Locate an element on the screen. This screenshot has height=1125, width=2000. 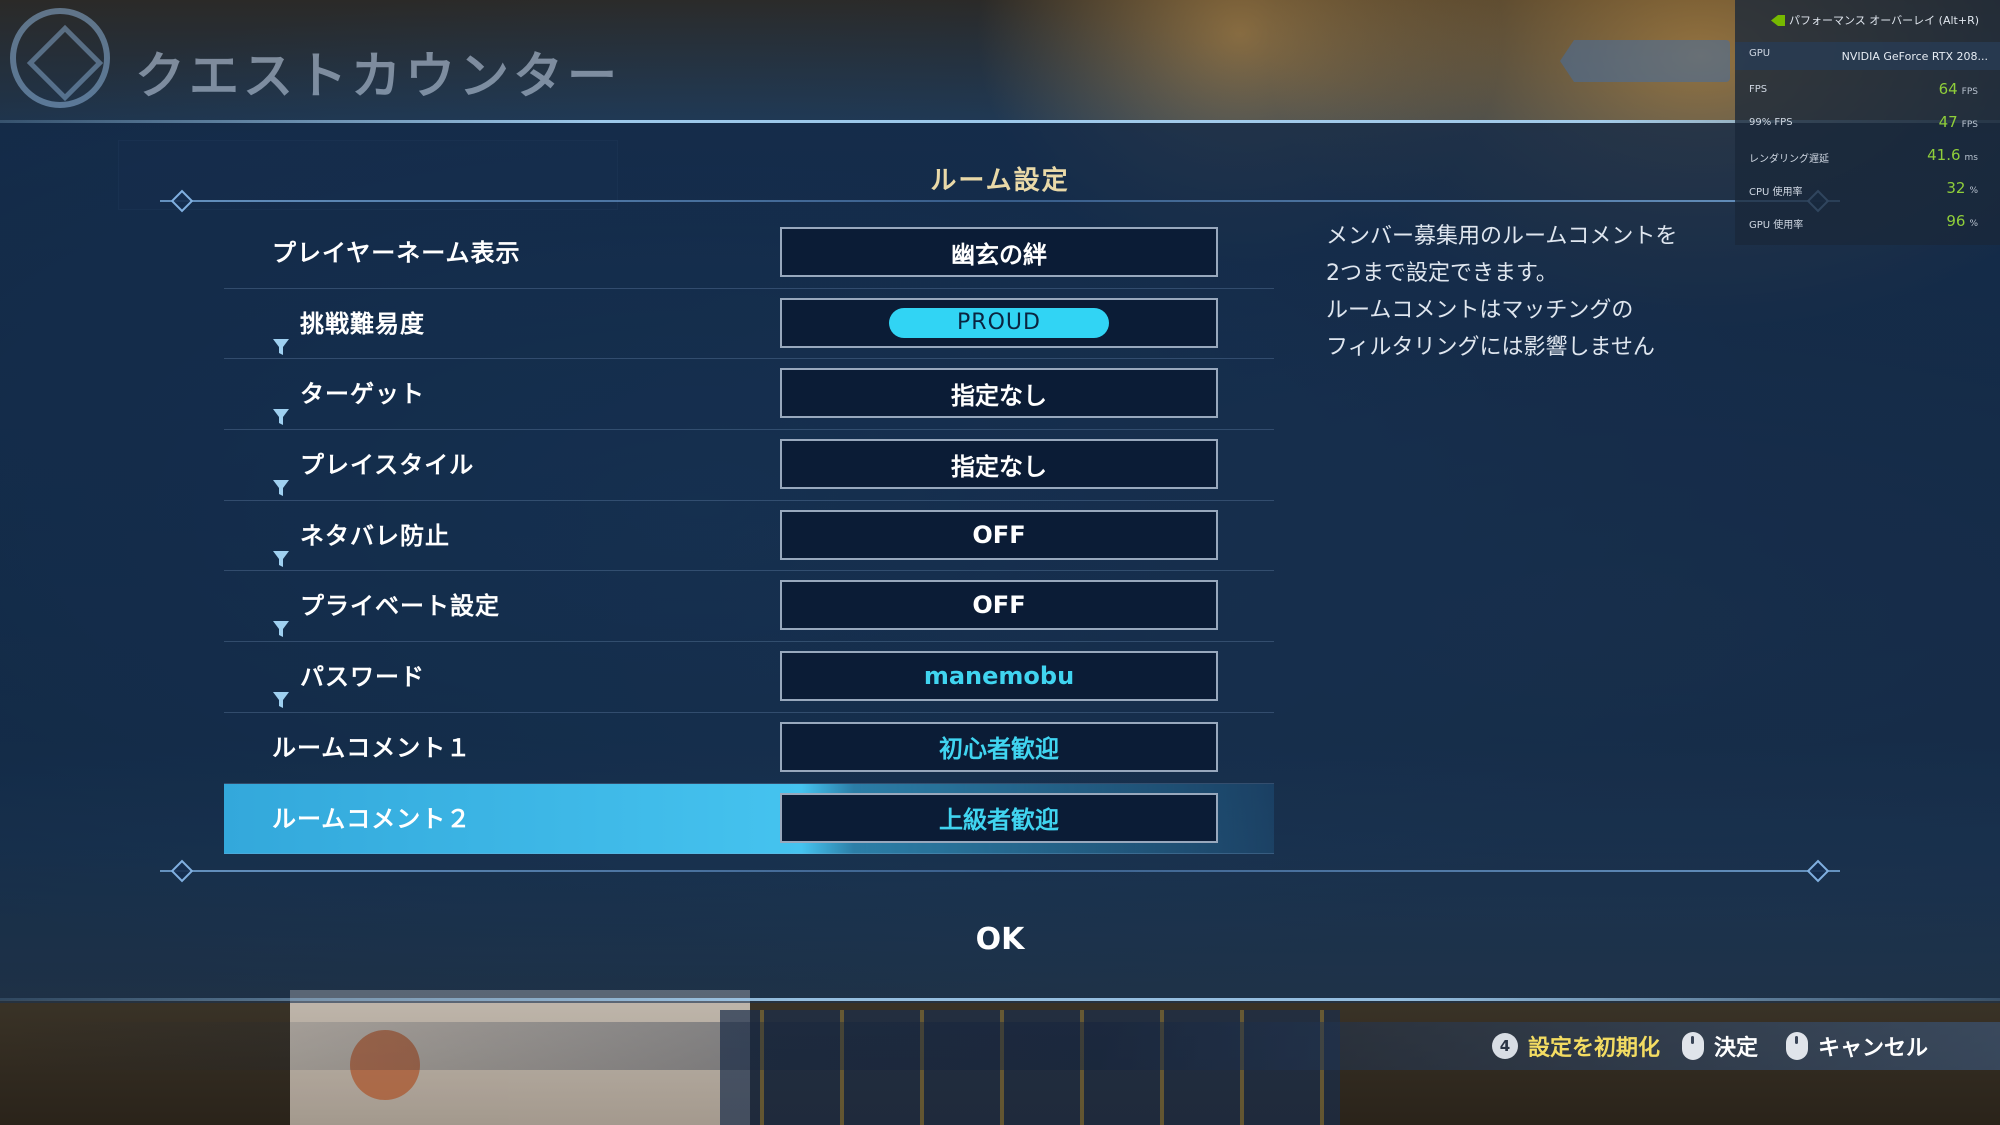
reset-settings-hint: 4 設定を初期化 is located at coordinates (1576, 1046).